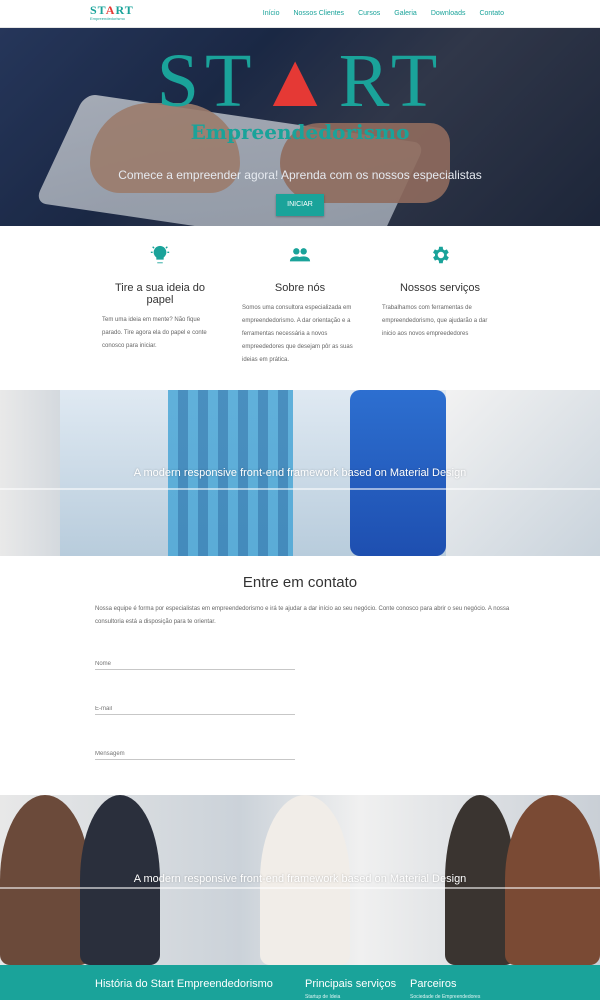 The height and width of the screenshot is (1000, 600). I want to click on hero-subtitle: Empreendedorismo, so click(300, 132).